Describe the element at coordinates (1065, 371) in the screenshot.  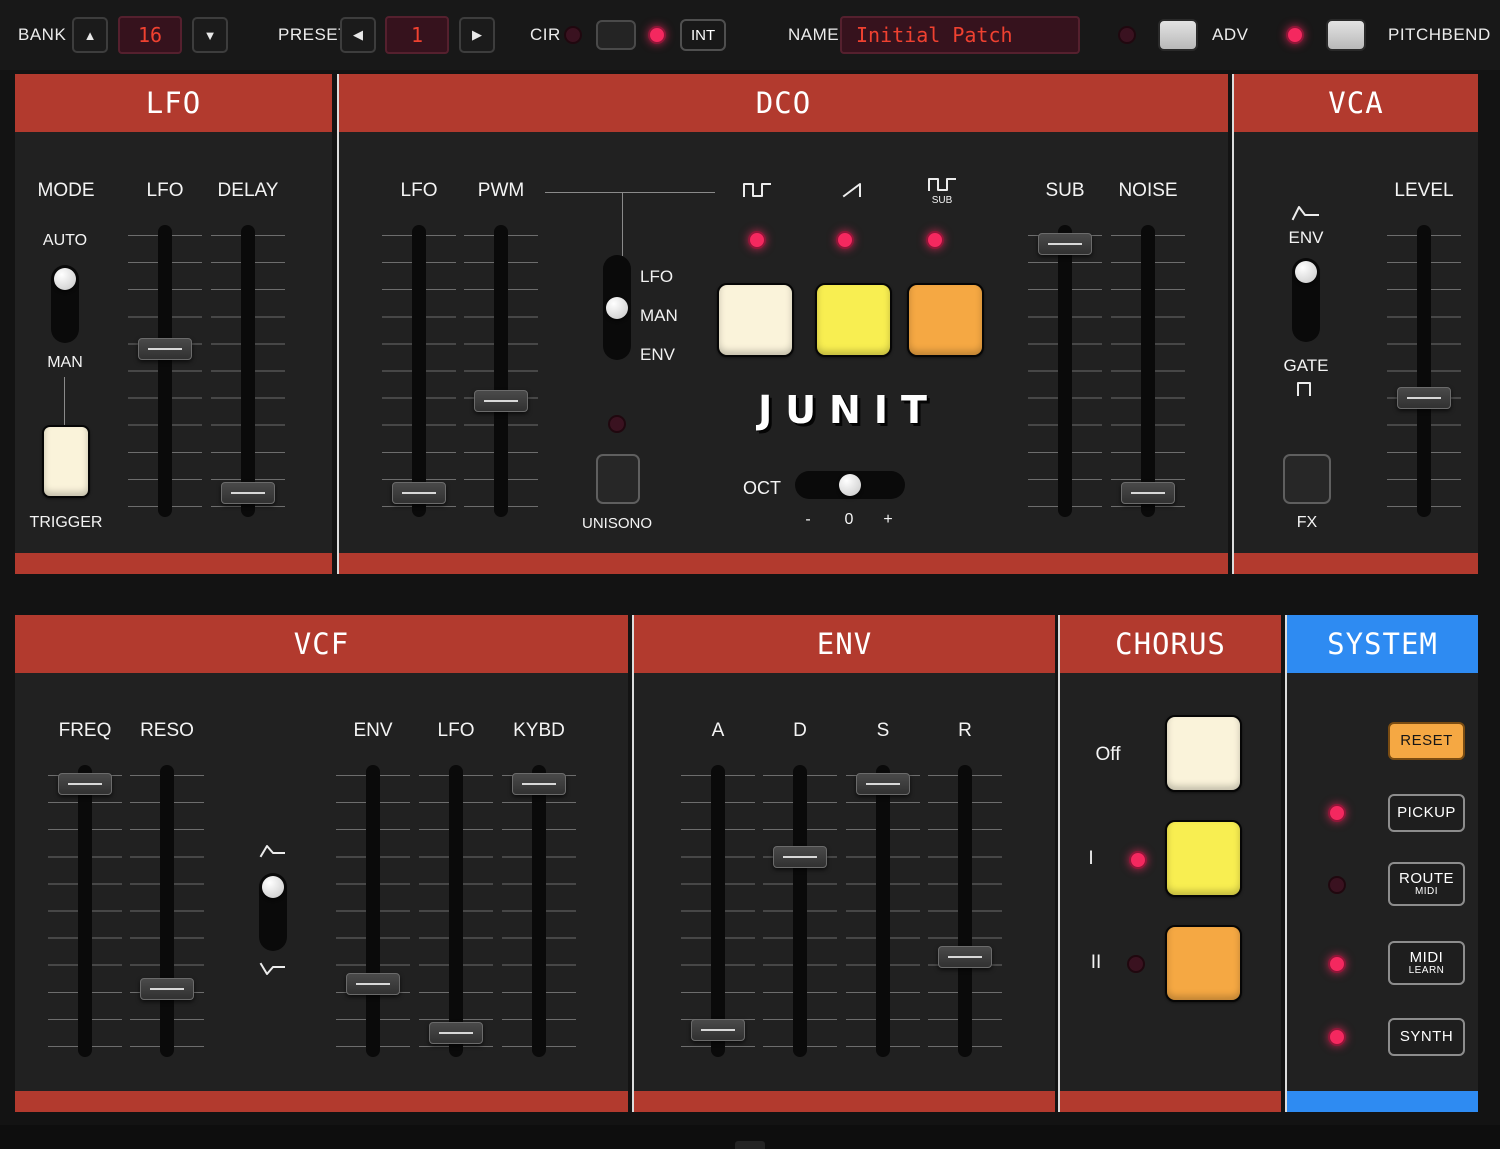
I see `dco-sub-slider` at that location.